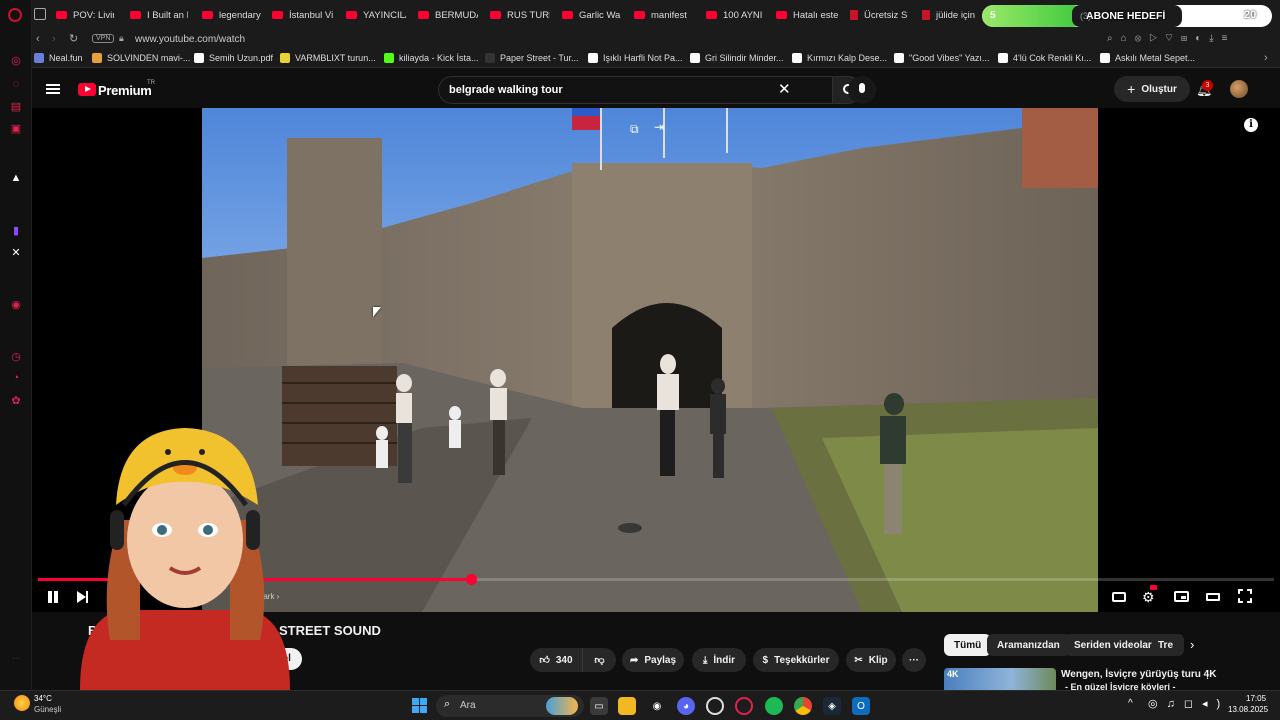 Image resolution: width=1280 pixels, height=720 pixels. Describe the element at coordinates (73, 38) in the screenshot. I see `reload-icon: ↻` at that location.